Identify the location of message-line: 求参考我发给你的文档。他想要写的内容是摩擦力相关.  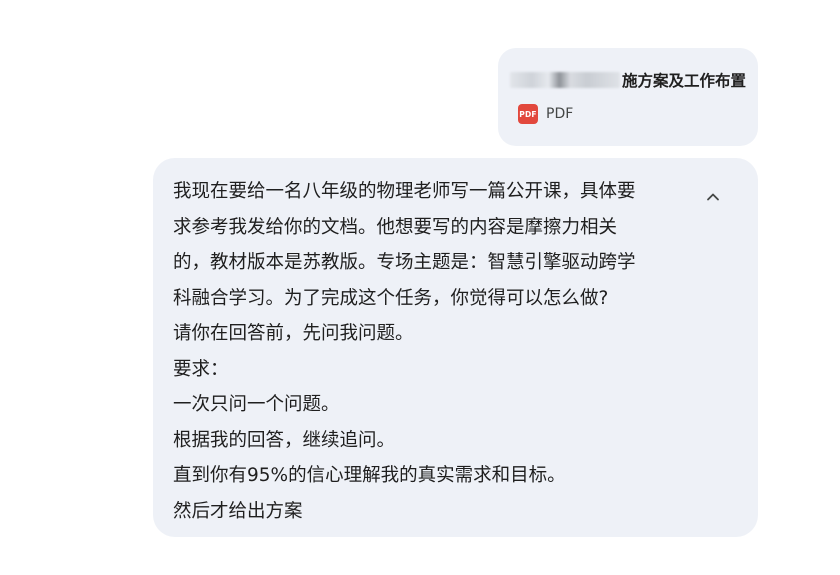
(395, 227).